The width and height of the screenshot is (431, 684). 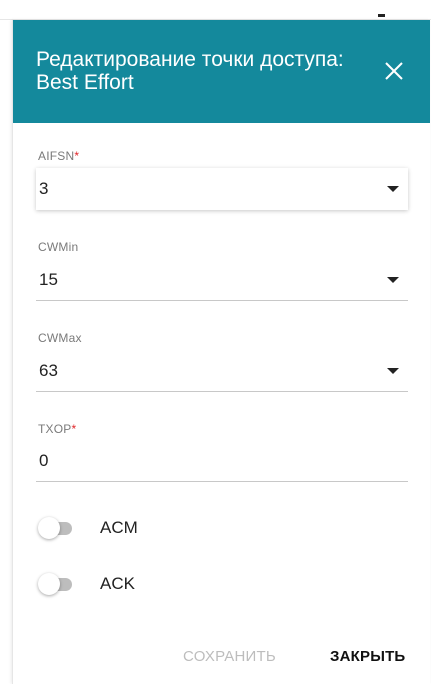 What do you see at coordinates (367, 656) in the screenshot?
I see `close-button: ЗАКРЫТЬ` at bounding box center [367, 656].